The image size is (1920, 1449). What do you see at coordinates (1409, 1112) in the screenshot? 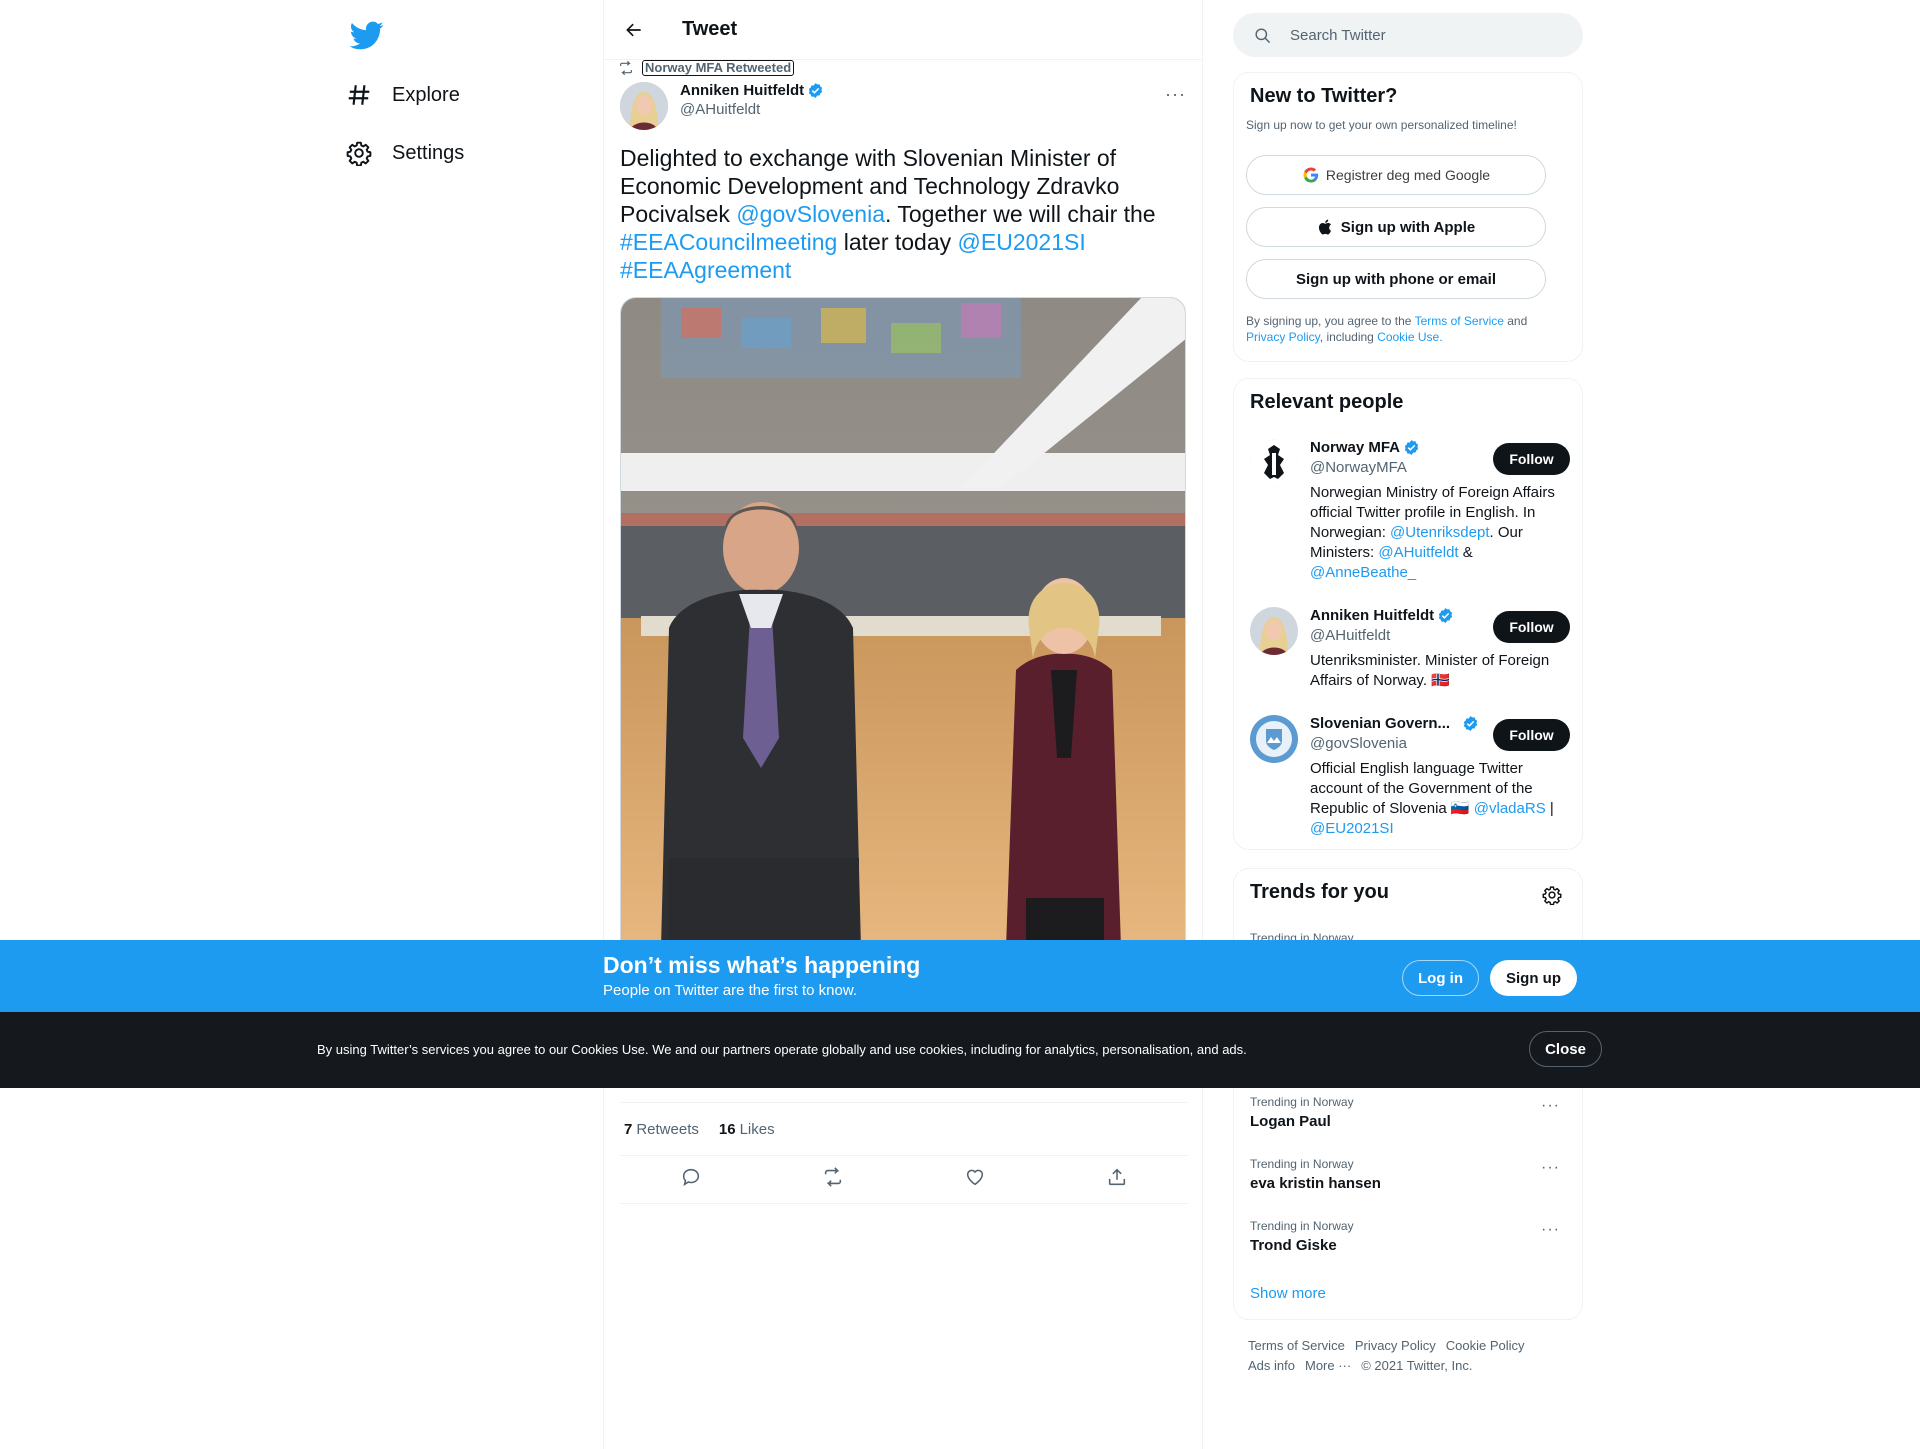
I see `trend-item: Trending in Norway Logan Paul ···` at bounding box center [1409, 1112].